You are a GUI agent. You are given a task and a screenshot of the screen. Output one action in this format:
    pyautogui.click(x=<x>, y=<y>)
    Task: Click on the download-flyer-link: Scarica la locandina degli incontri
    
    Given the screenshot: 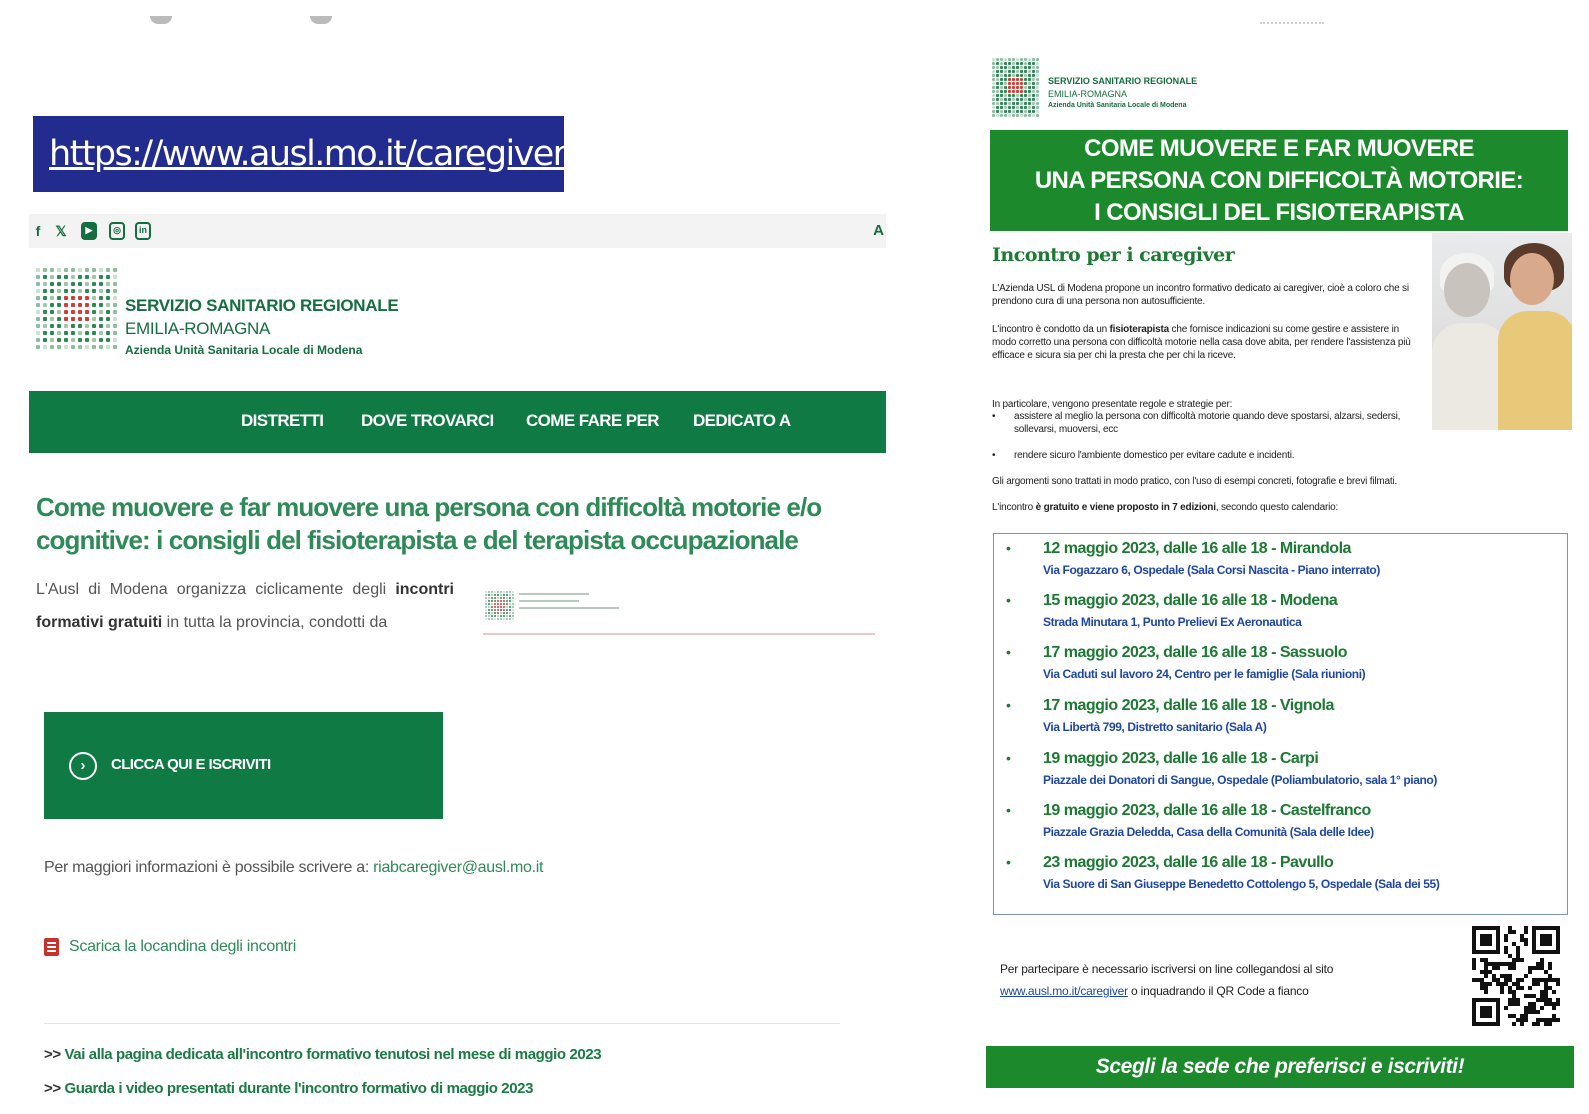 What is the action you would take?
    pyautogui.click(x=182, y=946)
    